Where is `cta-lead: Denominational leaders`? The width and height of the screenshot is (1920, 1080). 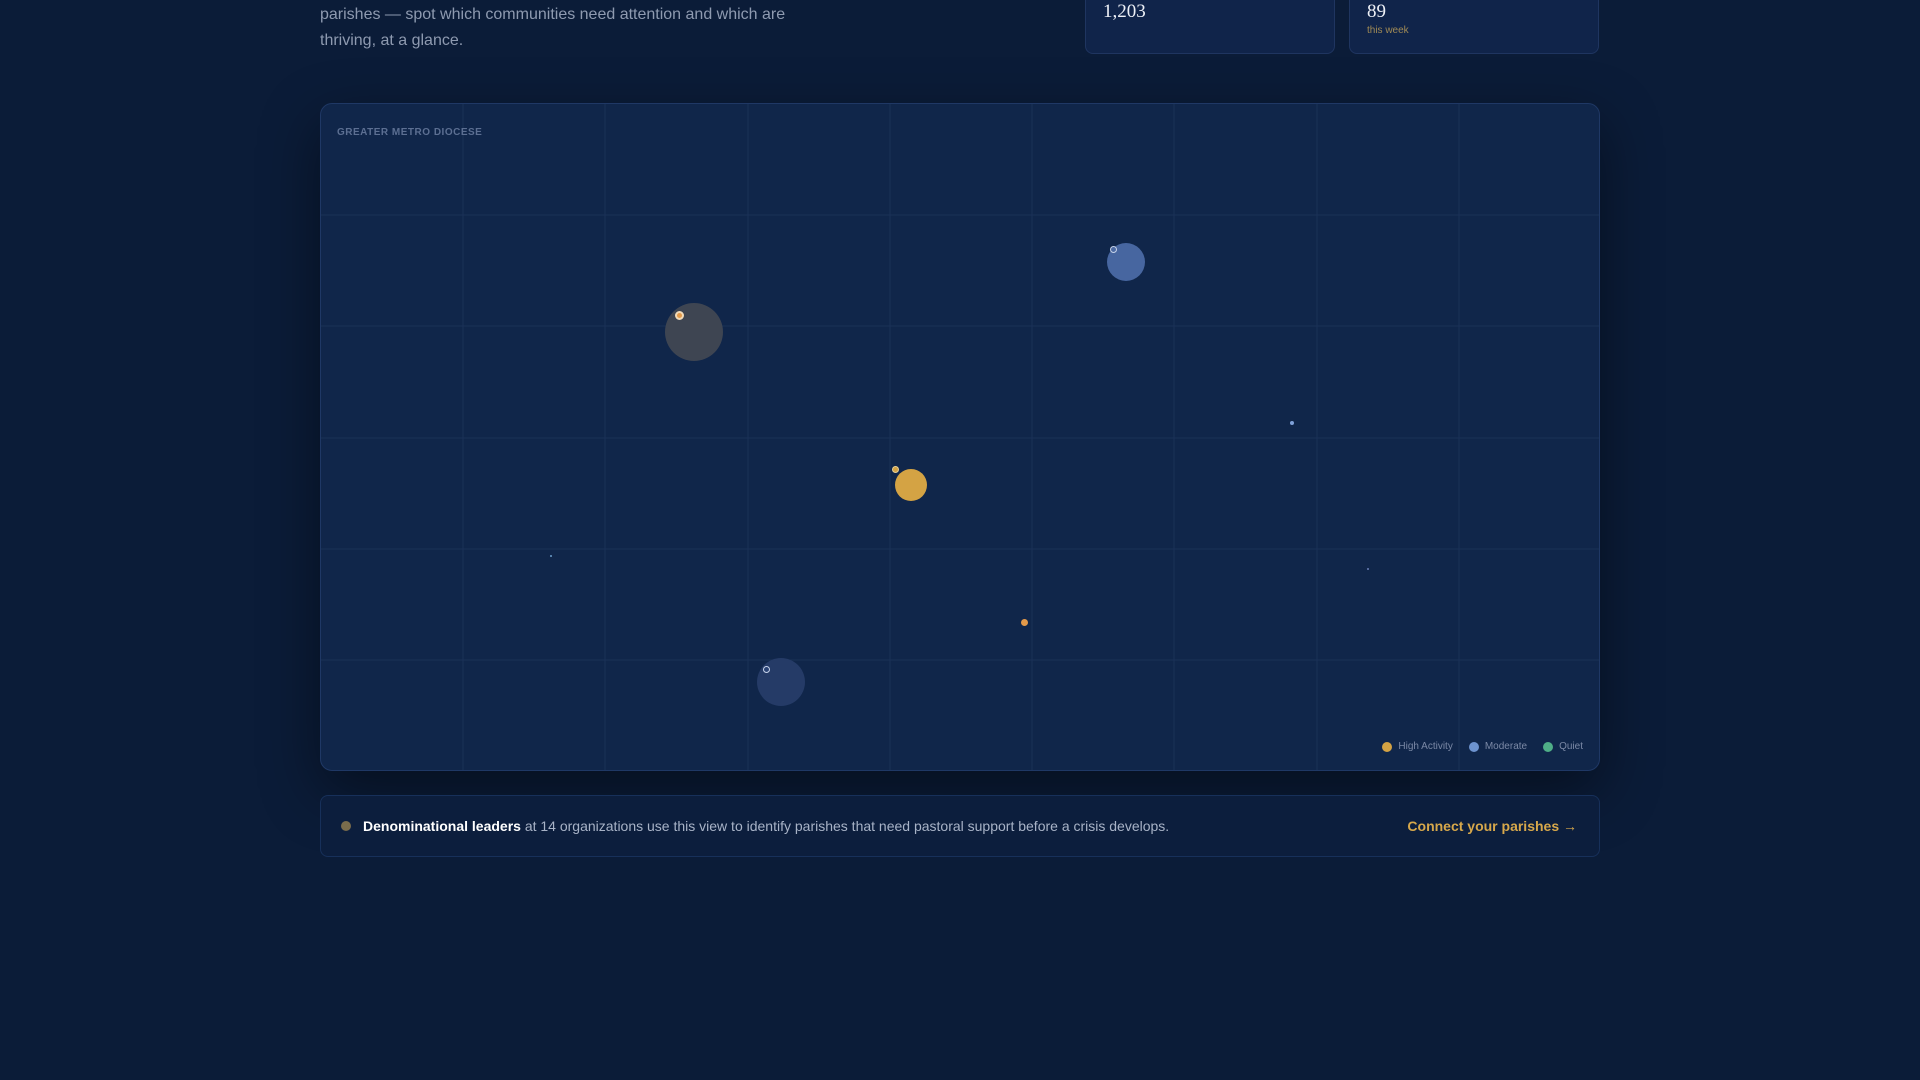 cta-lead: Denominational leaders is located at coordinates (442, 826).